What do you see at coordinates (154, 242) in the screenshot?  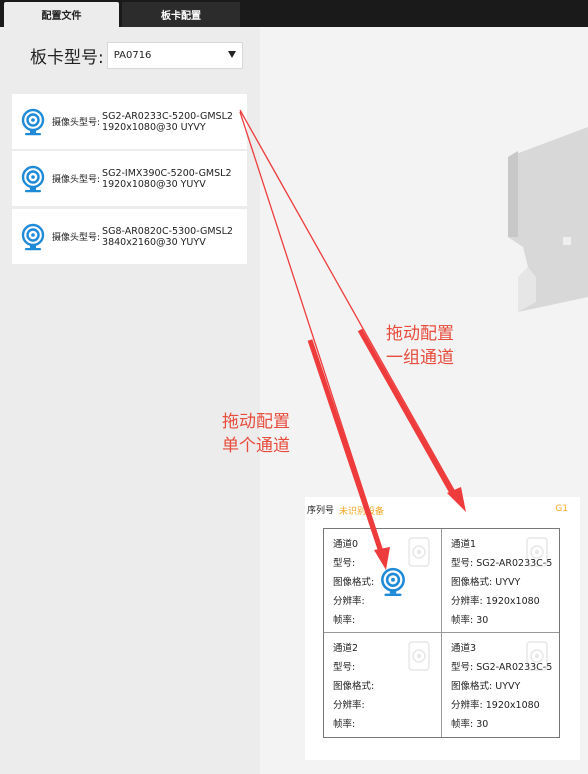 I see `camera-format: 3840x2160@30 YUYV` at bounding box center [154, 242].